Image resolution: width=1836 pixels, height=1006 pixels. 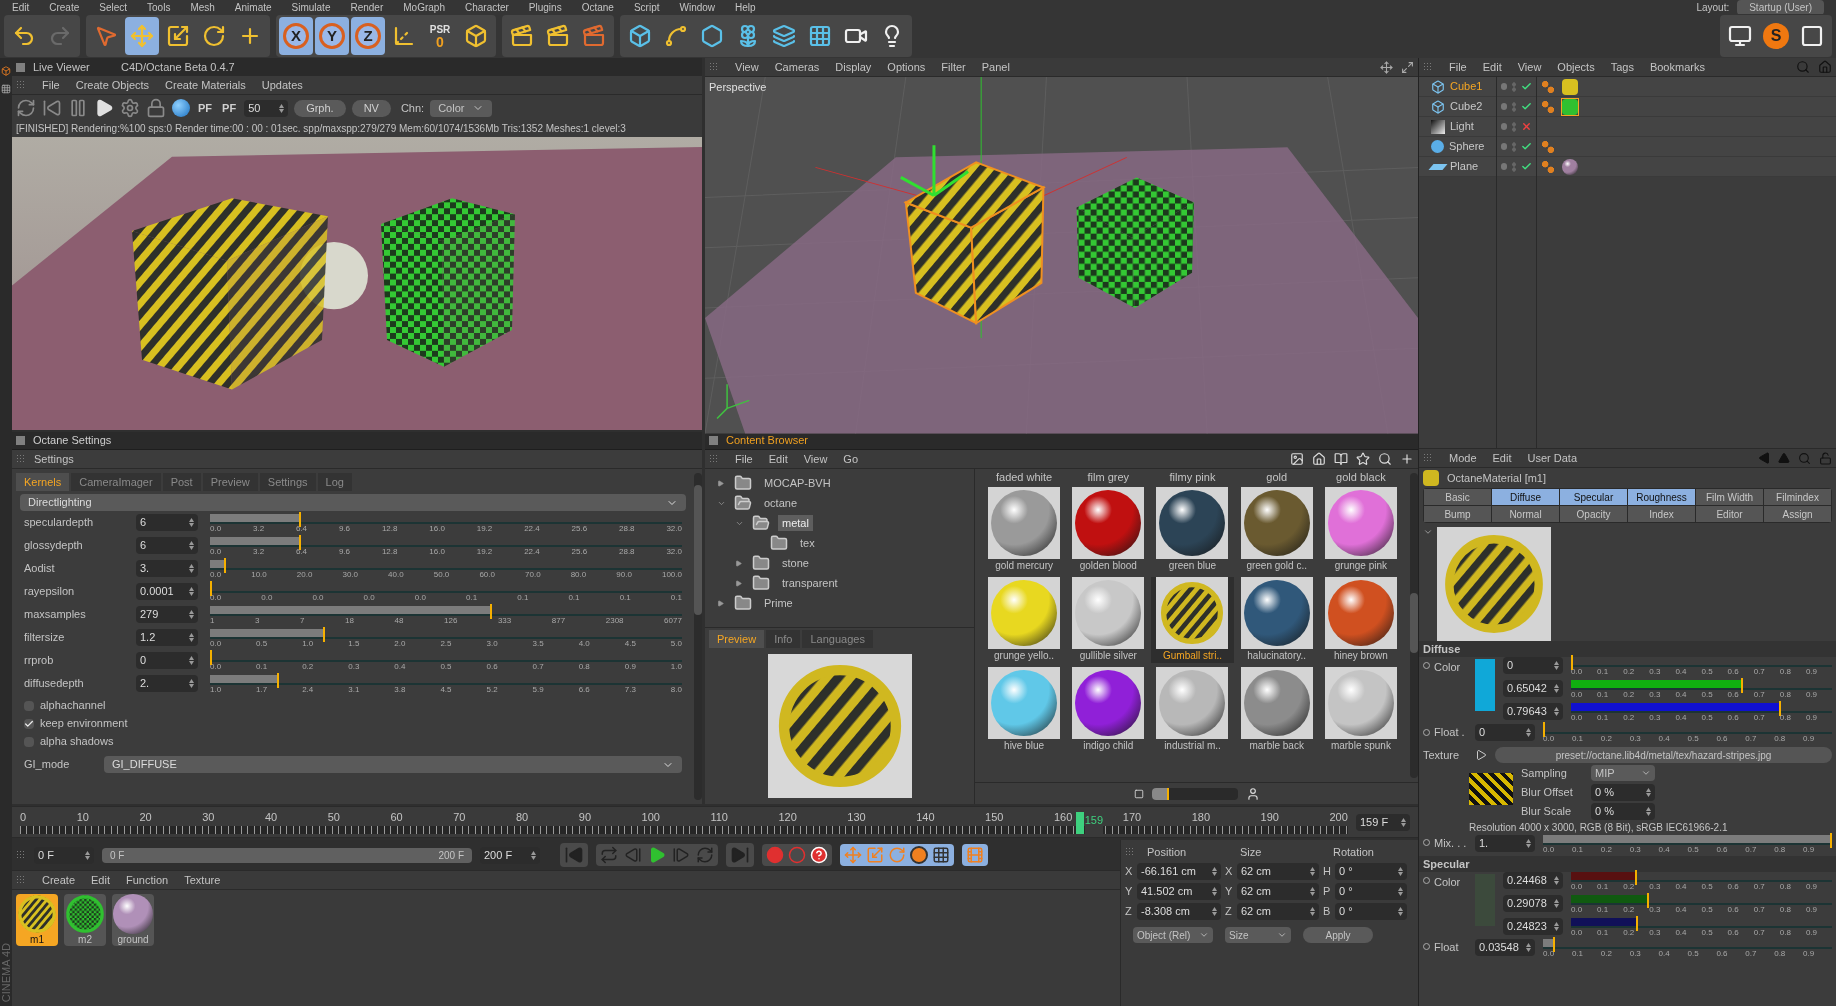 What do you see at coordinates (1192, 710) in the screenshot?
I see `material-tile: industrial m..` at bounding box center [1192, 710].